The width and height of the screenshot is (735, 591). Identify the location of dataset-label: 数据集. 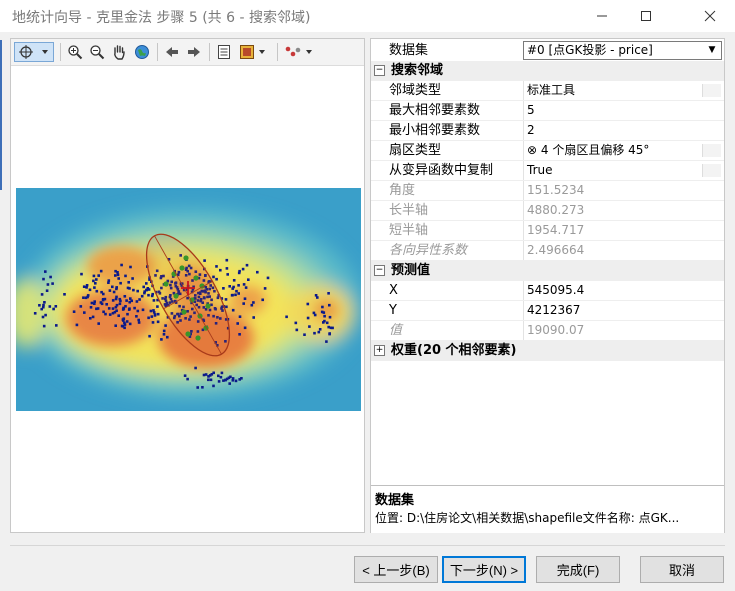
(409, 50).